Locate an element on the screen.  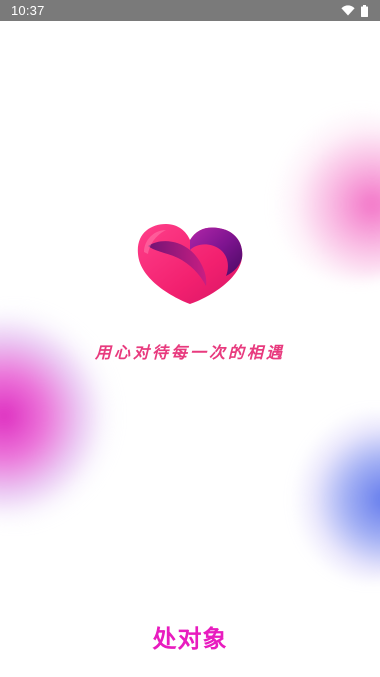
status-time: 10:37 is located at coordinates (28, 10).